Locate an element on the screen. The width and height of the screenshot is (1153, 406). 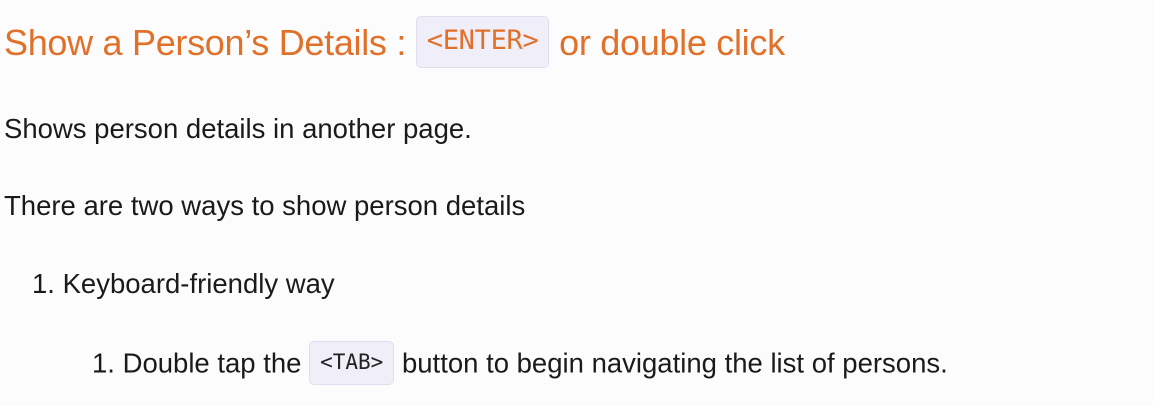
list-item-keyboard-way: 1. Keyboard-friendly way is located at coordinates (183, 284).